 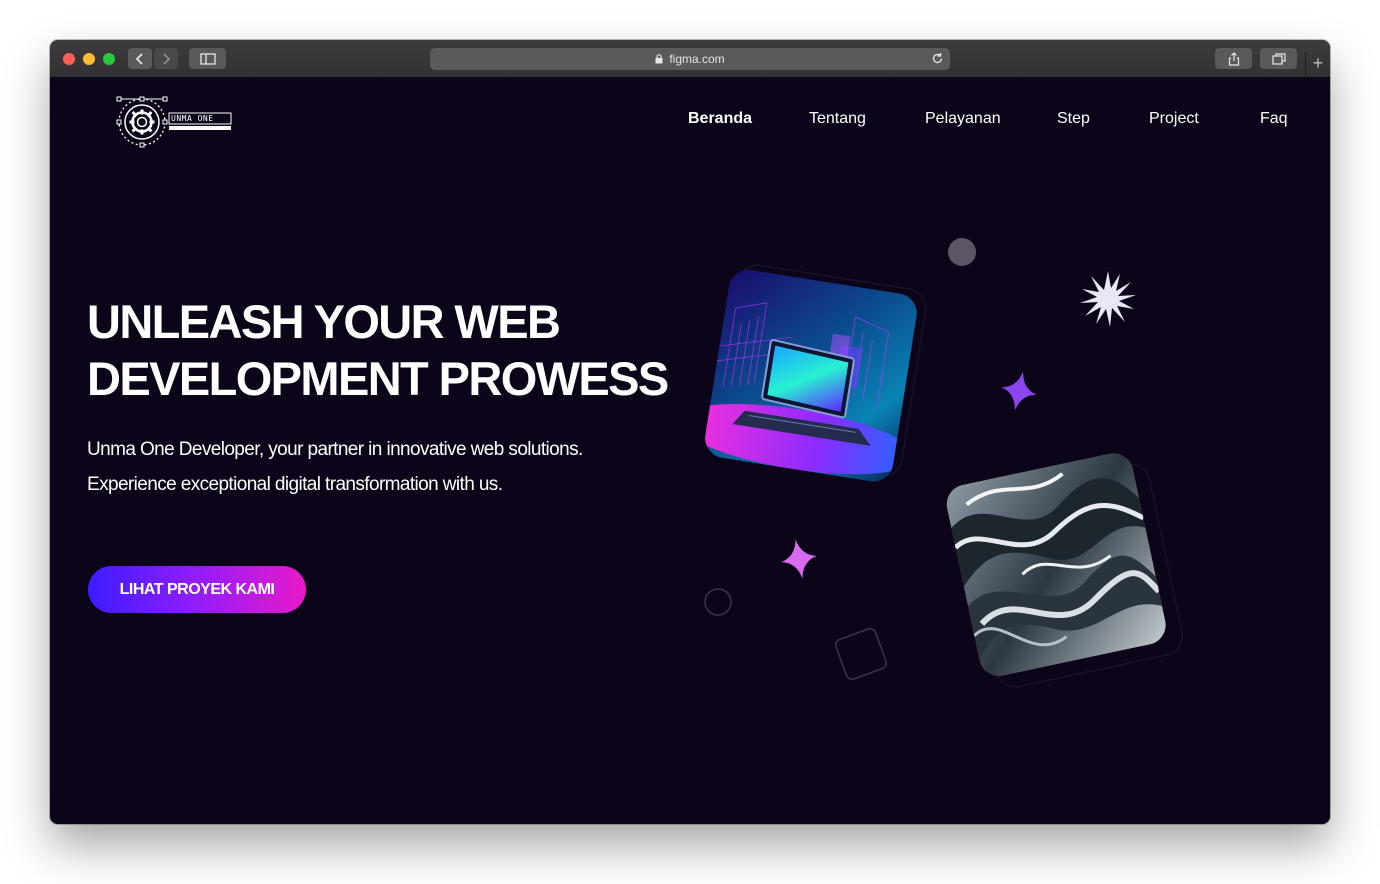 I want to click on back-button, so click(x=140, y=58).